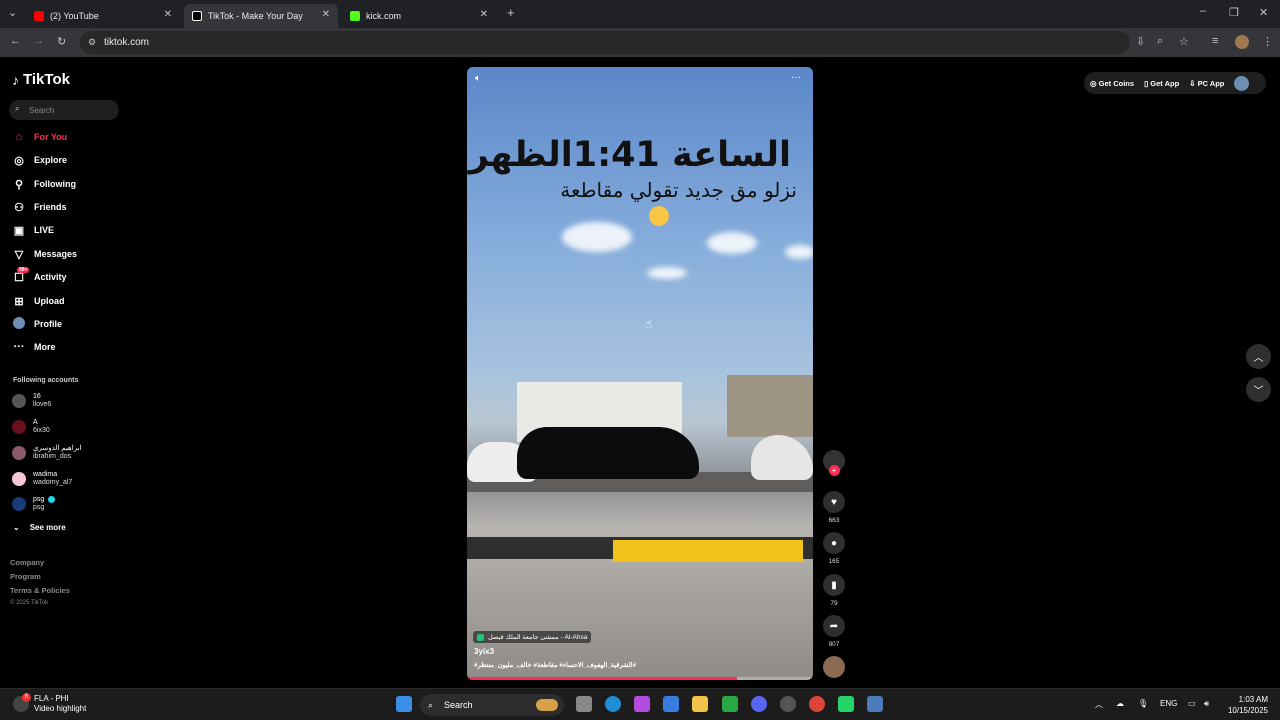 The width and height of the screenshot is (1280, 720). I want to click on tab-tiktok: TikTok - Make Your Day ✕, so click(261, 16).